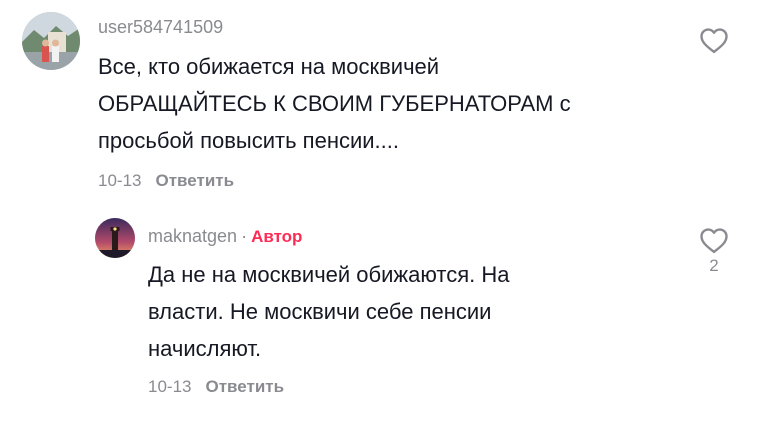 This screenshot has height=428, width=760. I want to click on comment-text-line: Все, кто обижается на москвичей, so click(269, 66).